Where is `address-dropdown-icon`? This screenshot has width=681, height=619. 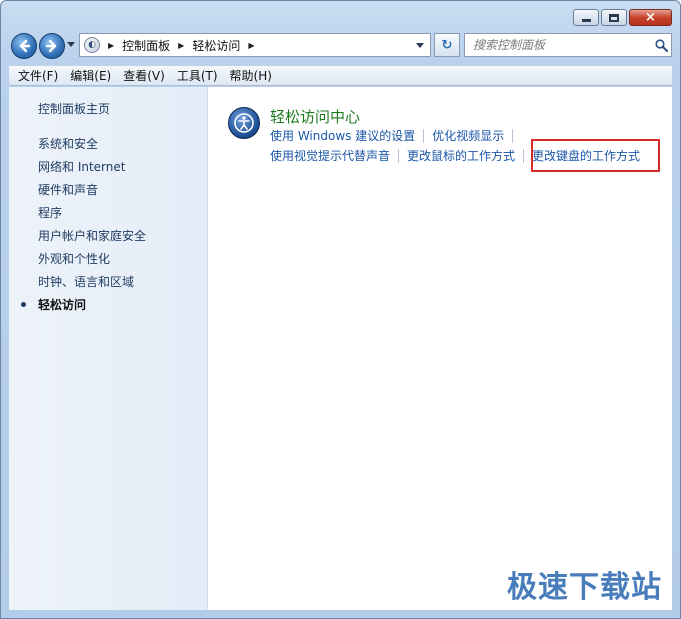 address-dropdown-icon is located at coordinates (420, 45).